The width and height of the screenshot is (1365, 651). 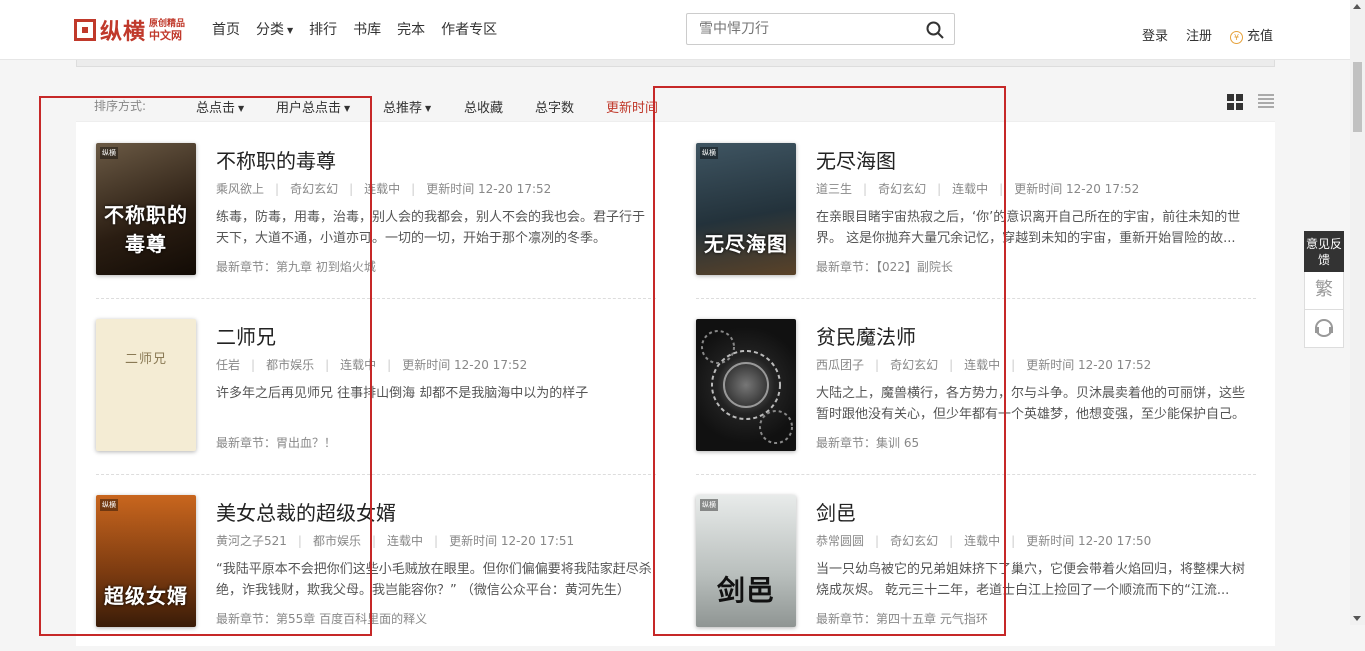 I want to click on sort-total-favorites: 总收藏, so click(x=483, y=106).